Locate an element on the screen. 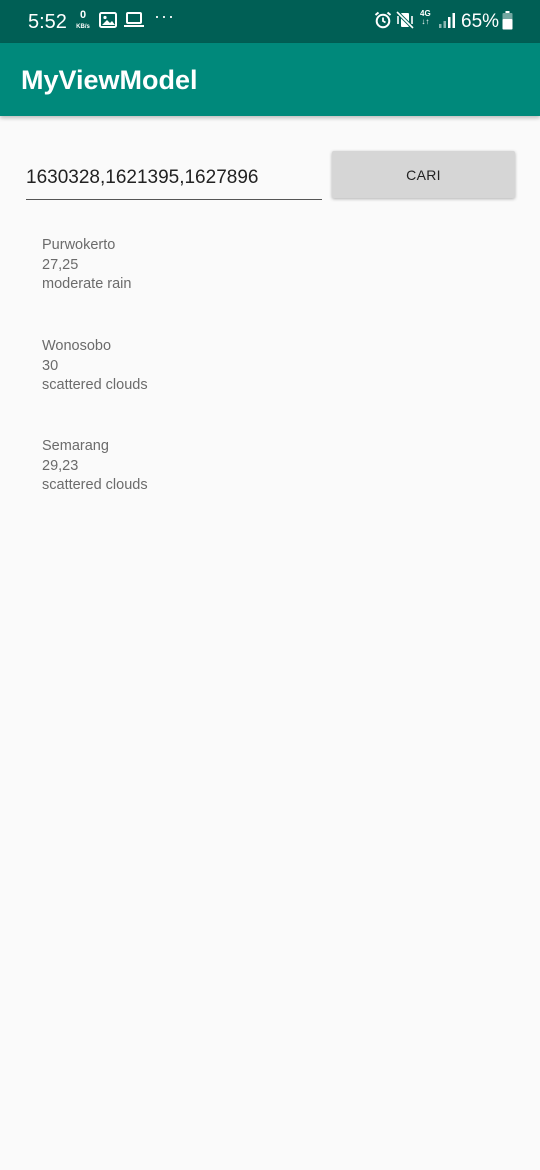  network-speed-unit: KB/s is located at coordinates (83, 27).